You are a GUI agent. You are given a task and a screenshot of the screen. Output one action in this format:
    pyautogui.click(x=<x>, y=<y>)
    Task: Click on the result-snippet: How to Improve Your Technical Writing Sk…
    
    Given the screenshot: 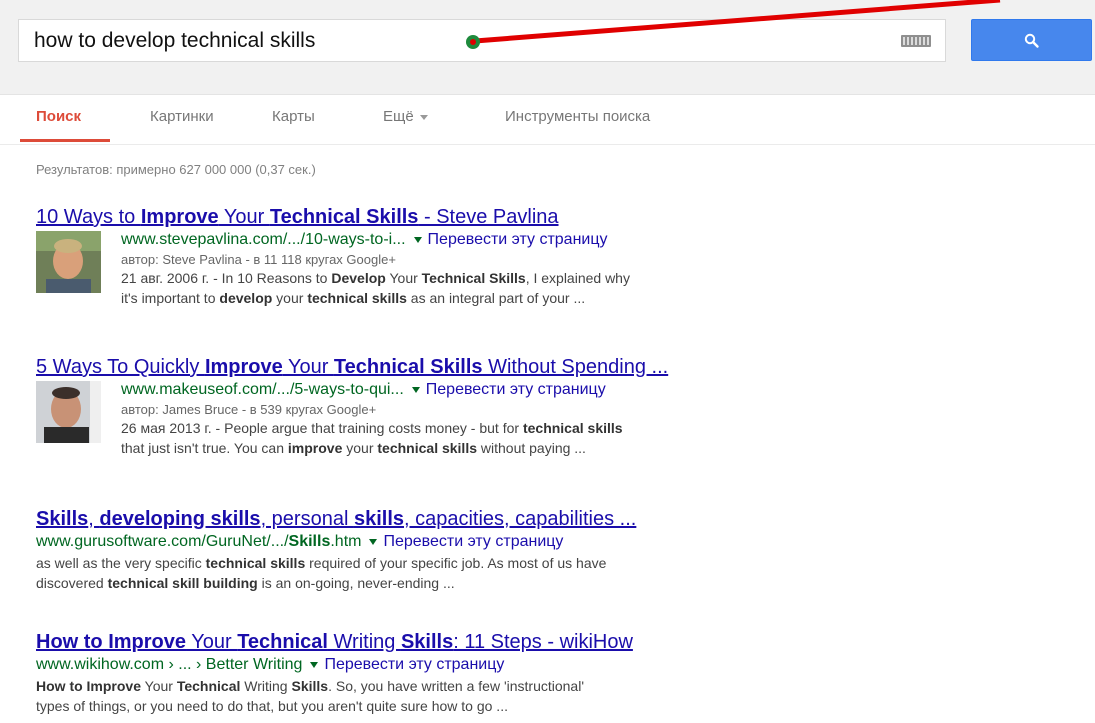 What is the action you would take?
    pyautogui.click(x=310, y=696)
    